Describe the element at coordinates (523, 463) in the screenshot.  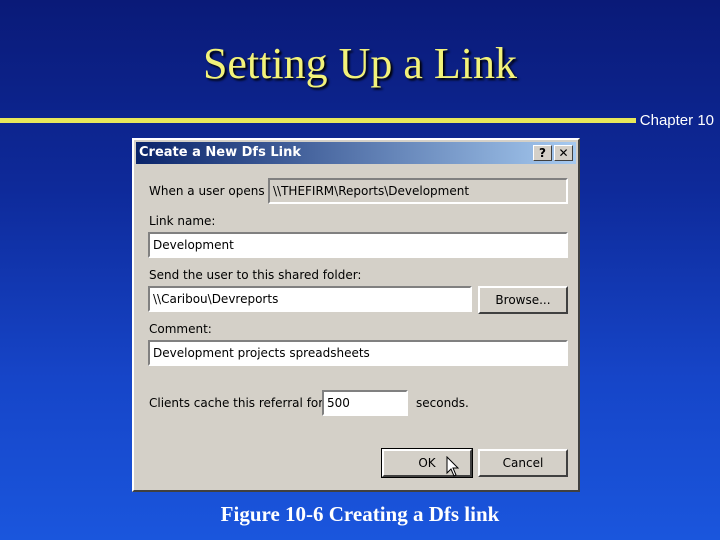
I see `cancel-button: Cancel` at that location.